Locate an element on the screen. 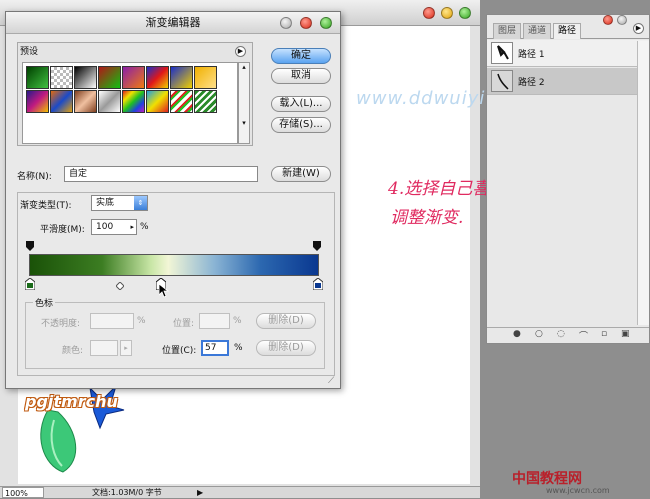 The width and height of the screenshot is (650, 499). fill-path-icon: ● is located at coordinates (517, 334).